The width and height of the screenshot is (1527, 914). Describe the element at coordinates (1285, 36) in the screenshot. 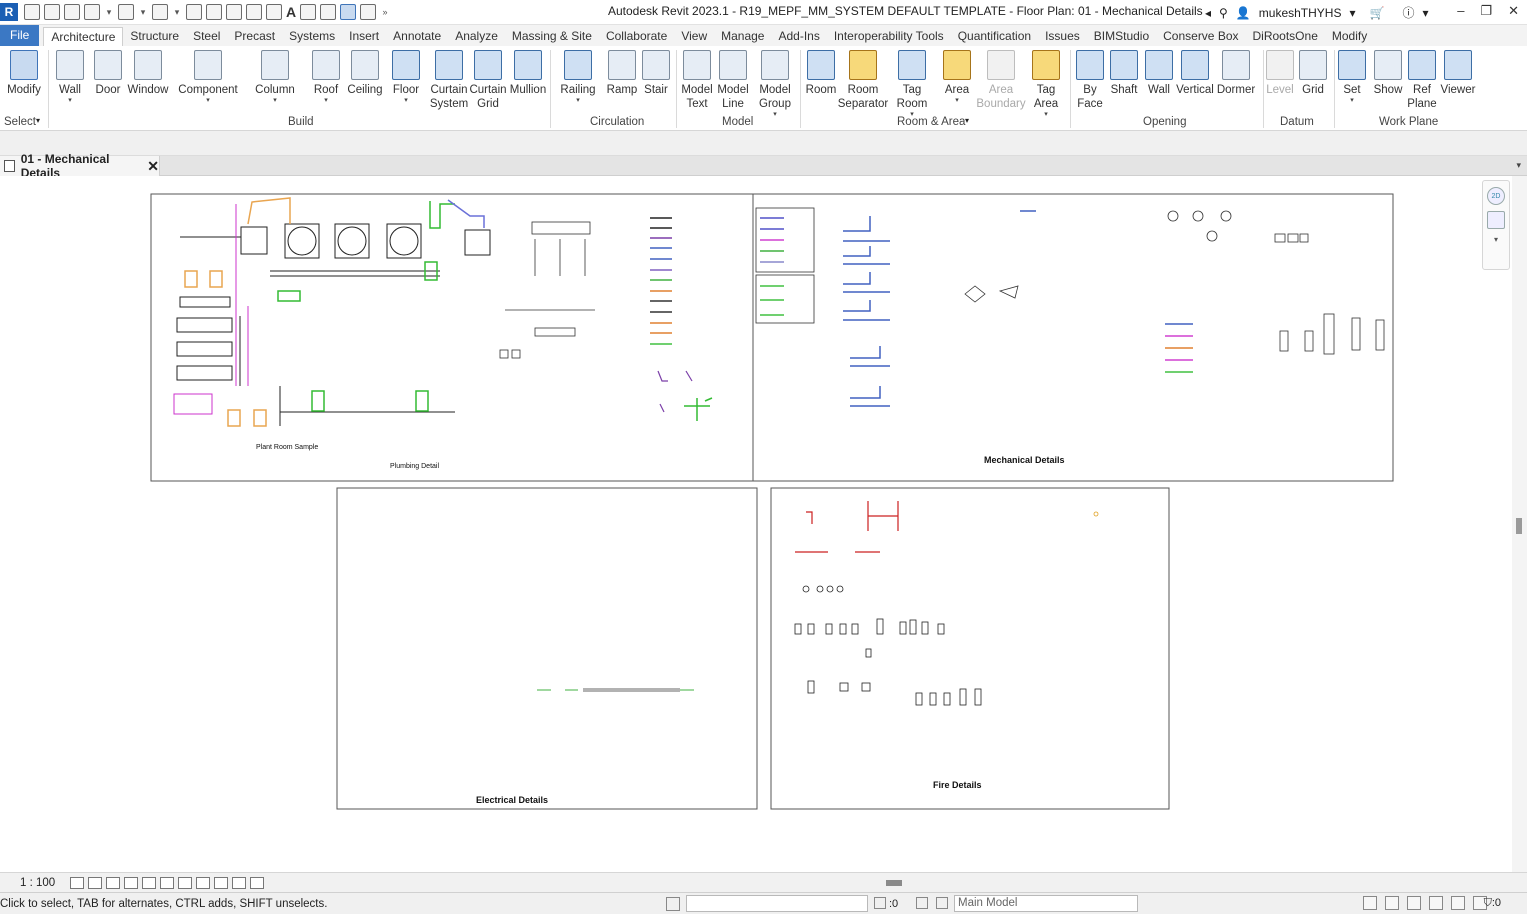

I see `tab-dirootsone: DiRootsOne` at that location.